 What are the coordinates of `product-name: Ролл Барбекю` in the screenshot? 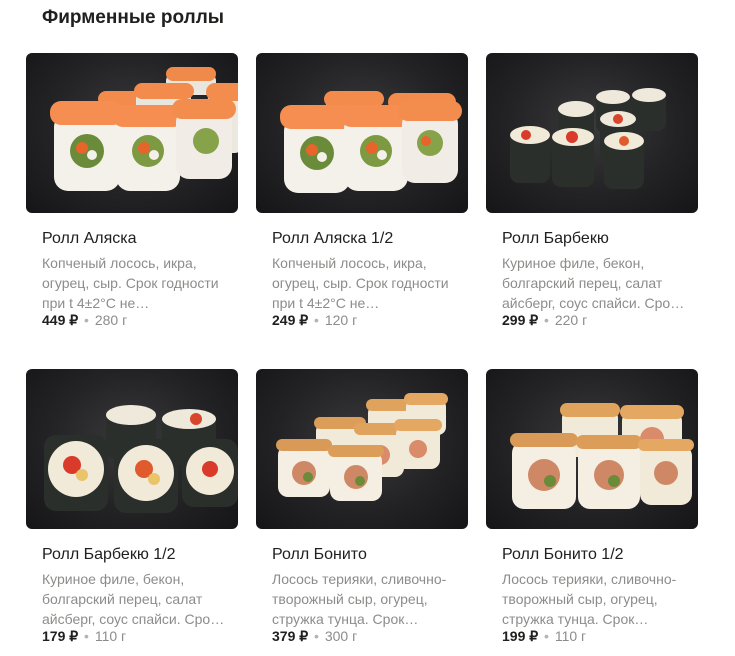 It's located at (555, 239).